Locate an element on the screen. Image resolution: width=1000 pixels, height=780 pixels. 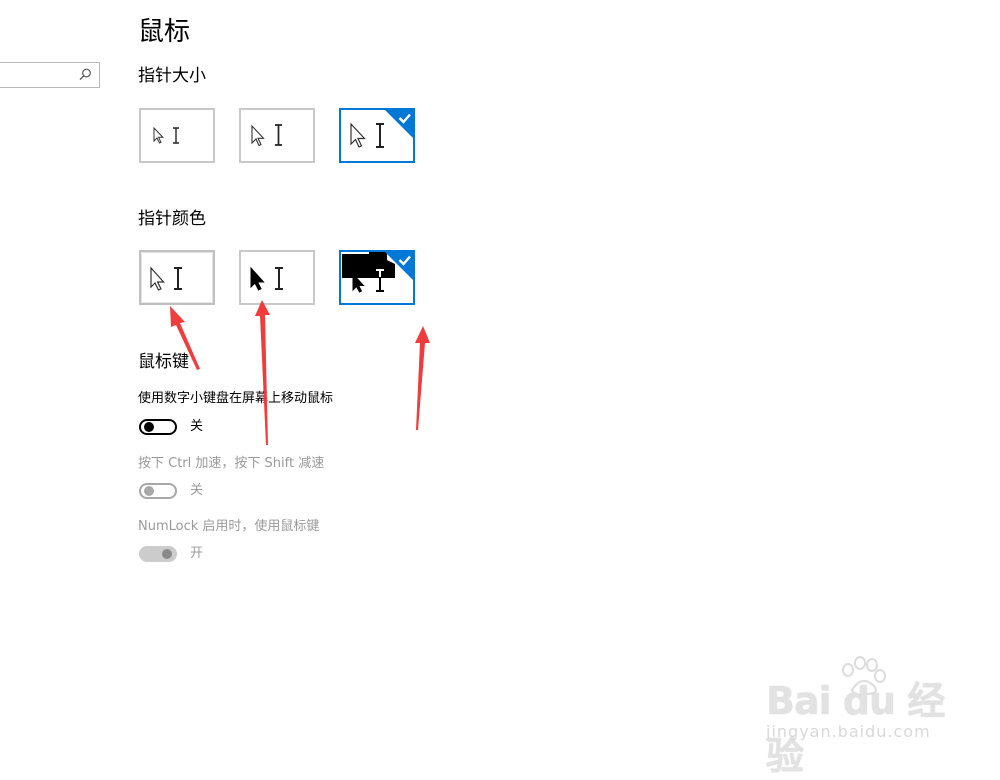
watermark-url: jingyan.baidu.com is located at coordinates (848, 731).